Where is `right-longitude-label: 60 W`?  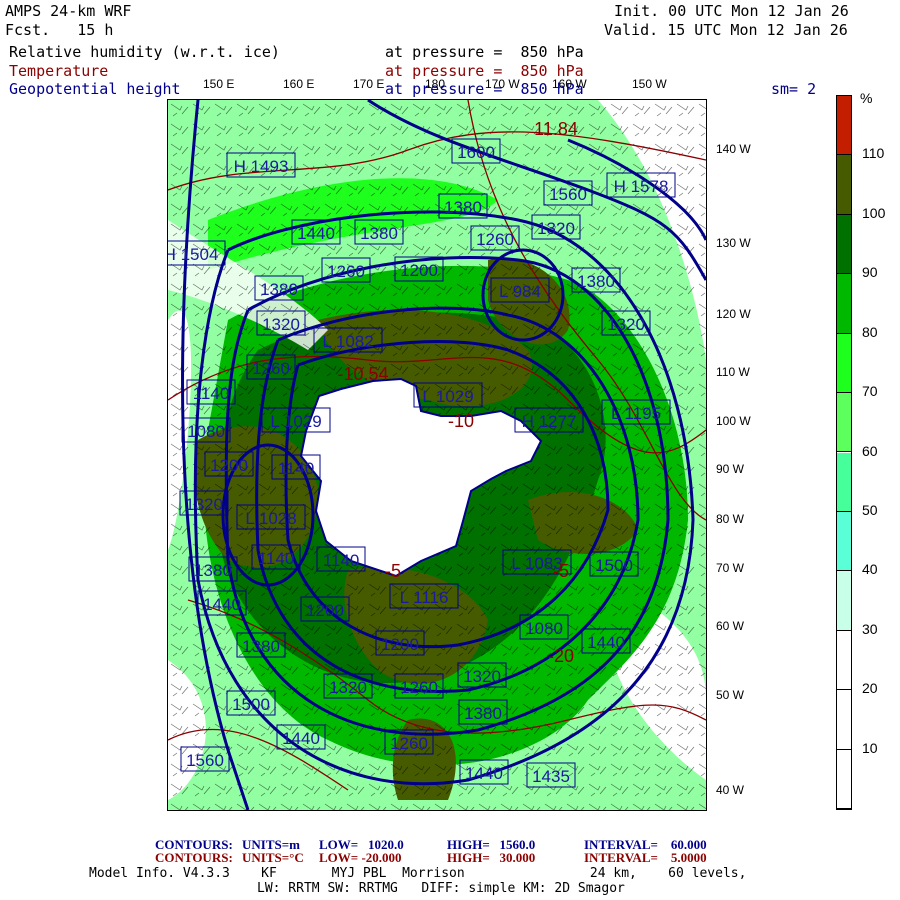 right-longitude-label: 60 W is located at coordinates (730, 626).